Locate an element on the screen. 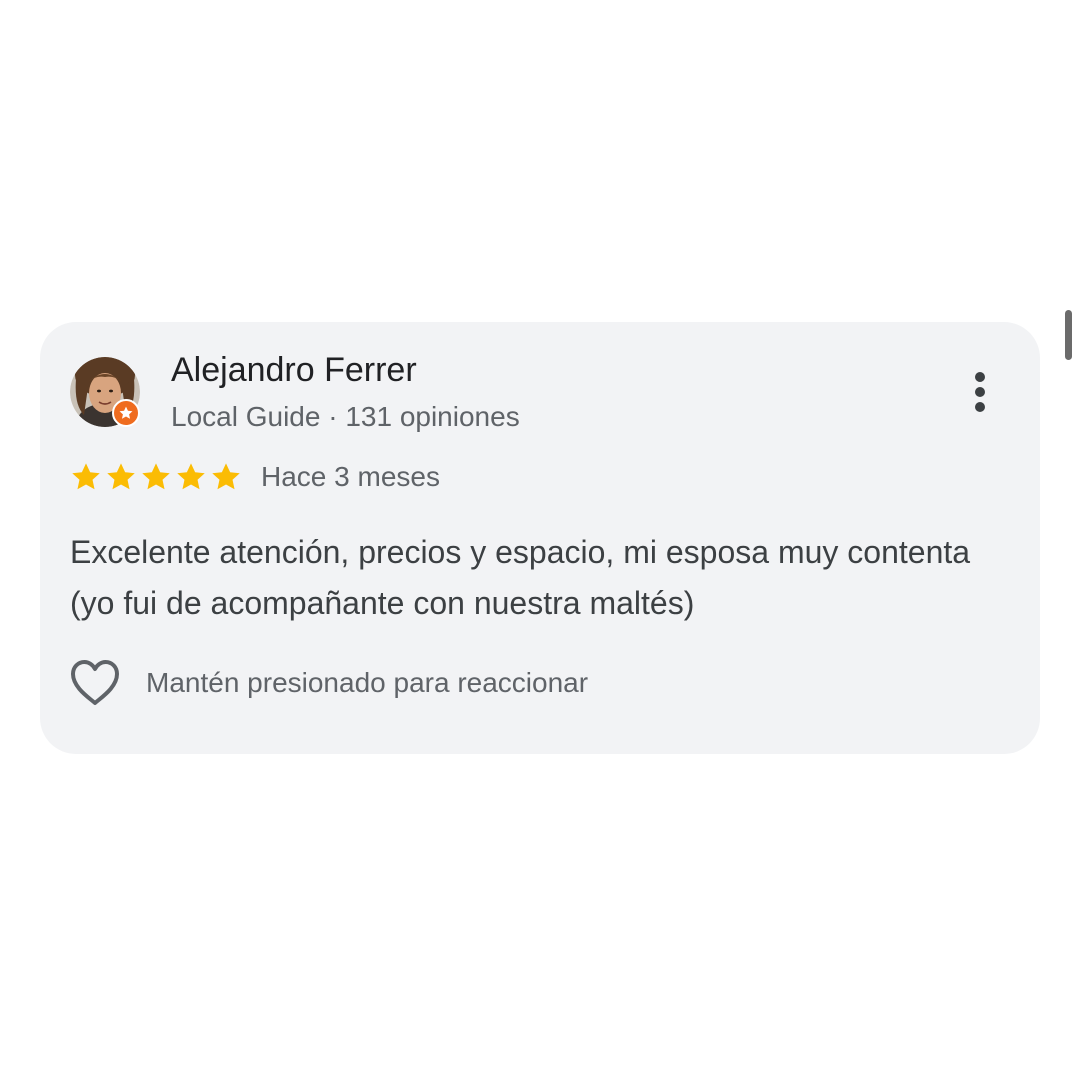 This screenshot has width=1080, height=1080. more-vert-icon is located at coordinates (980, 377).